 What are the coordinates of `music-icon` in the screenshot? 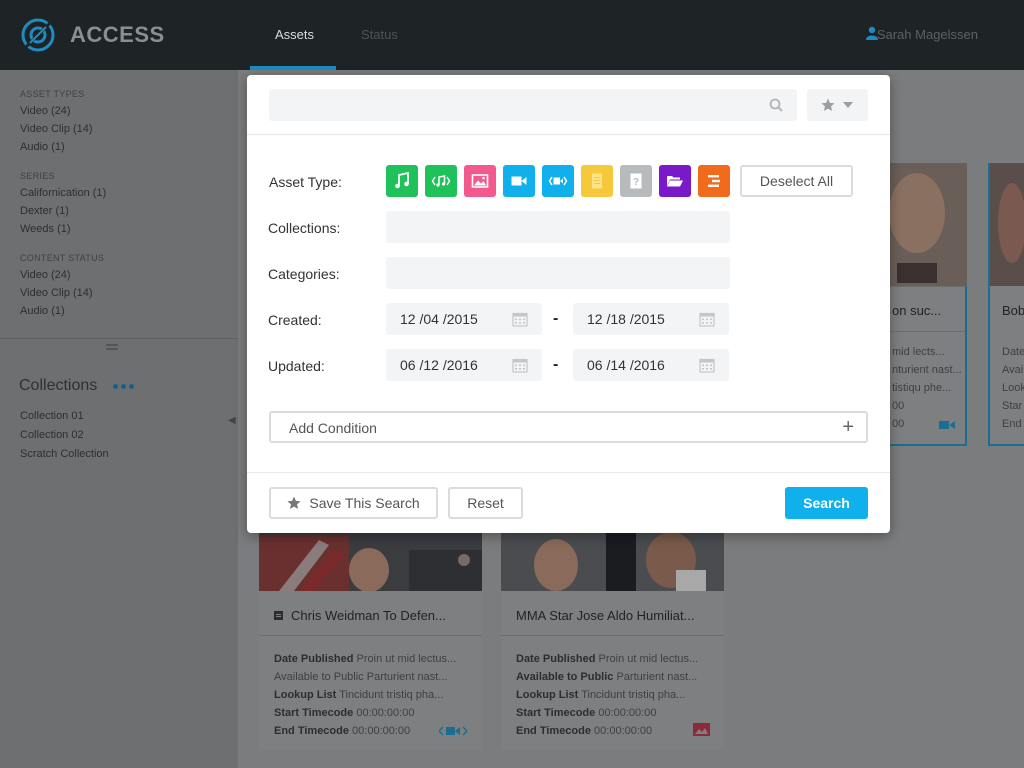 It's located at (402, 180).